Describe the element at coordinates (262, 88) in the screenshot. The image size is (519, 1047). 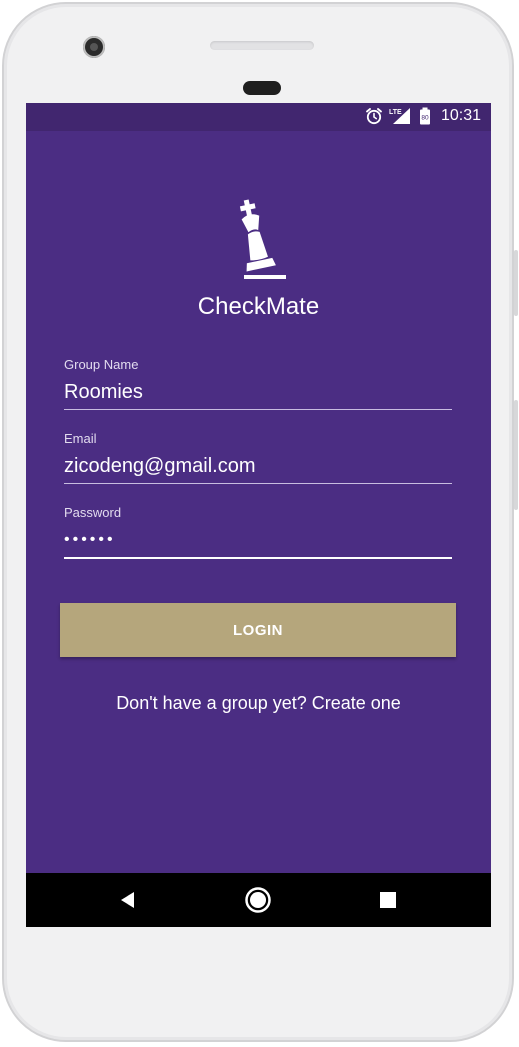
I see `proximity-sensor` at that location.